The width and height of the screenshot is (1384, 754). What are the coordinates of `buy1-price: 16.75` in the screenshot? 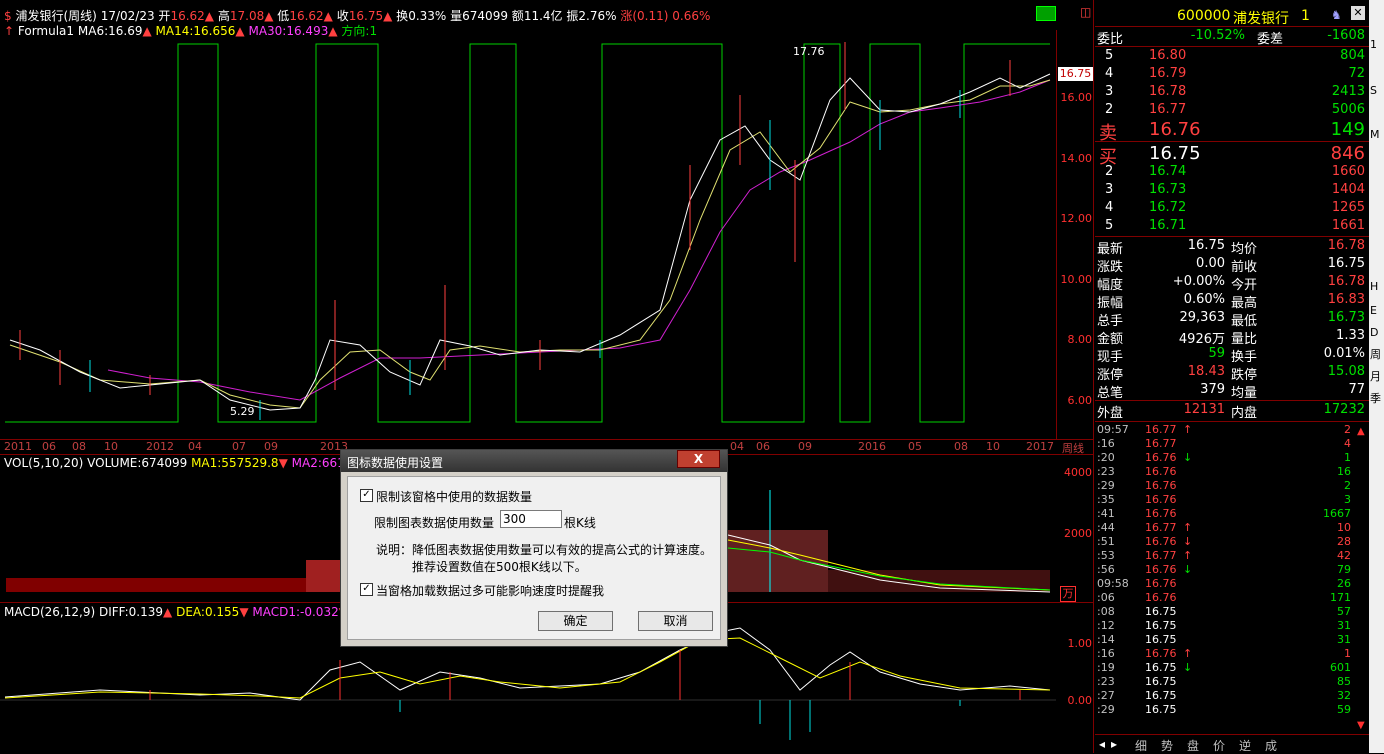 It's located at (1175, 153).